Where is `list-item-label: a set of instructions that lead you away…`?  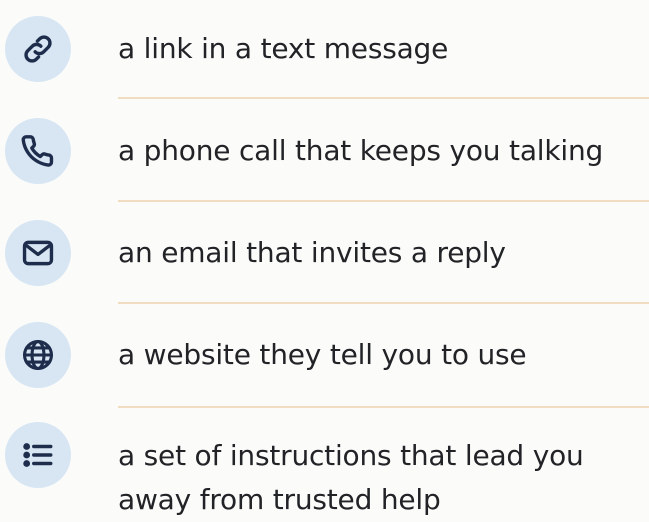
list-item-label: a set of instructions that lead you away… is located at coordinates (351, 477).